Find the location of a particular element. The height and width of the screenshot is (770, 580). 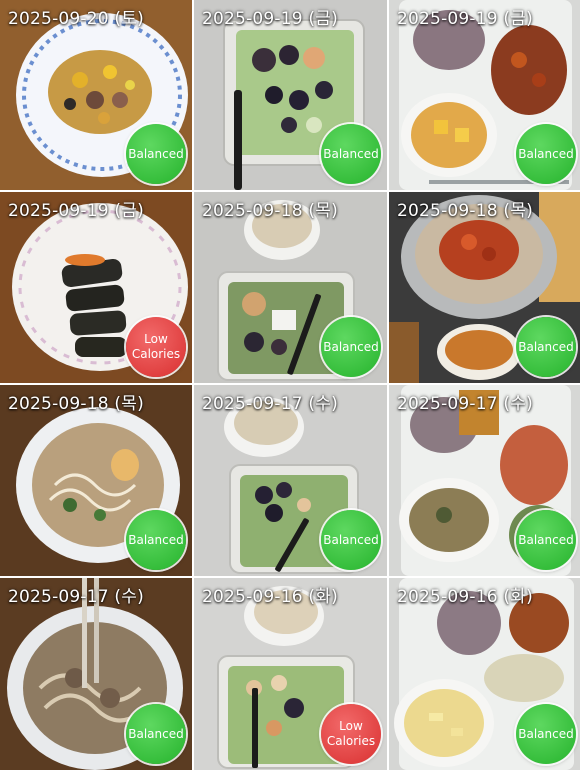

meal-card: 2025-09-16 (화) Low Calories is located at coordinates (290, 674).